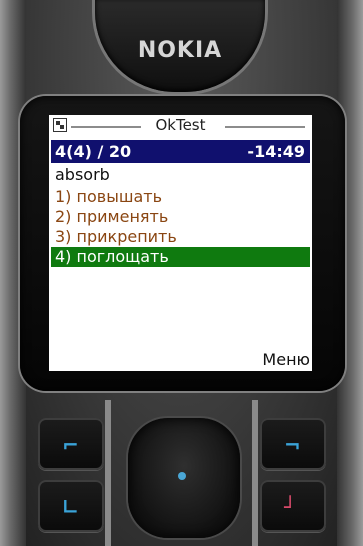  What do you see at coordinates (180, 151) in the screenshot?
I see `question-status-bar: 4(4) / 20 -14:49` at bounding box center [180, 151].